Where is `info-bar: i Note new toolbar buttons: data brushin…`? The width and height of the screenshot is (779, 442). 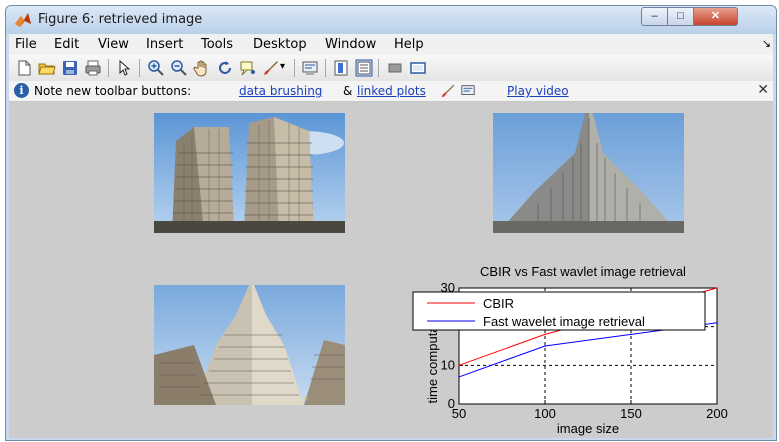
info-bar: i Note new toolbar buttons: data brushin… is located at coordinates (391, 91).